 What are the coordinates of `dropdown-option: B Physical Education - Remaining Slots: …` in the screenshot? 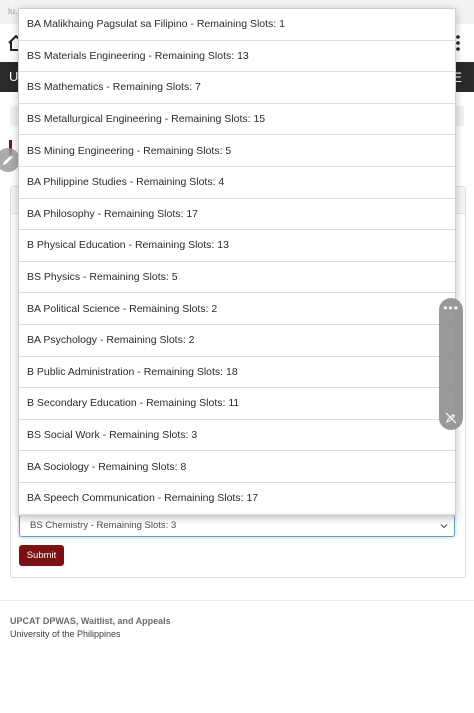 It's located at (237, 246).